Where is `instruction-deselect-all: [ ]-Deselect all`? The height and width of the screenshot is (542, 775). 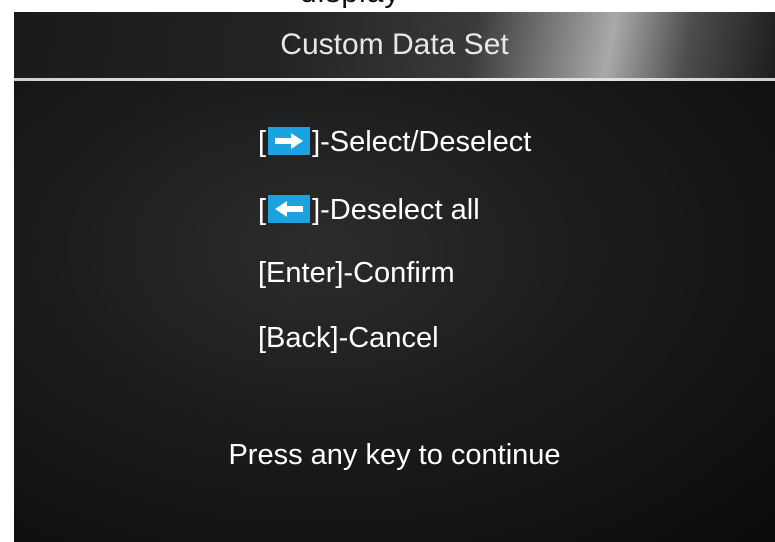
instruction-deselect-all: [ ]-Deselect all is located at coordinates (369, 210).